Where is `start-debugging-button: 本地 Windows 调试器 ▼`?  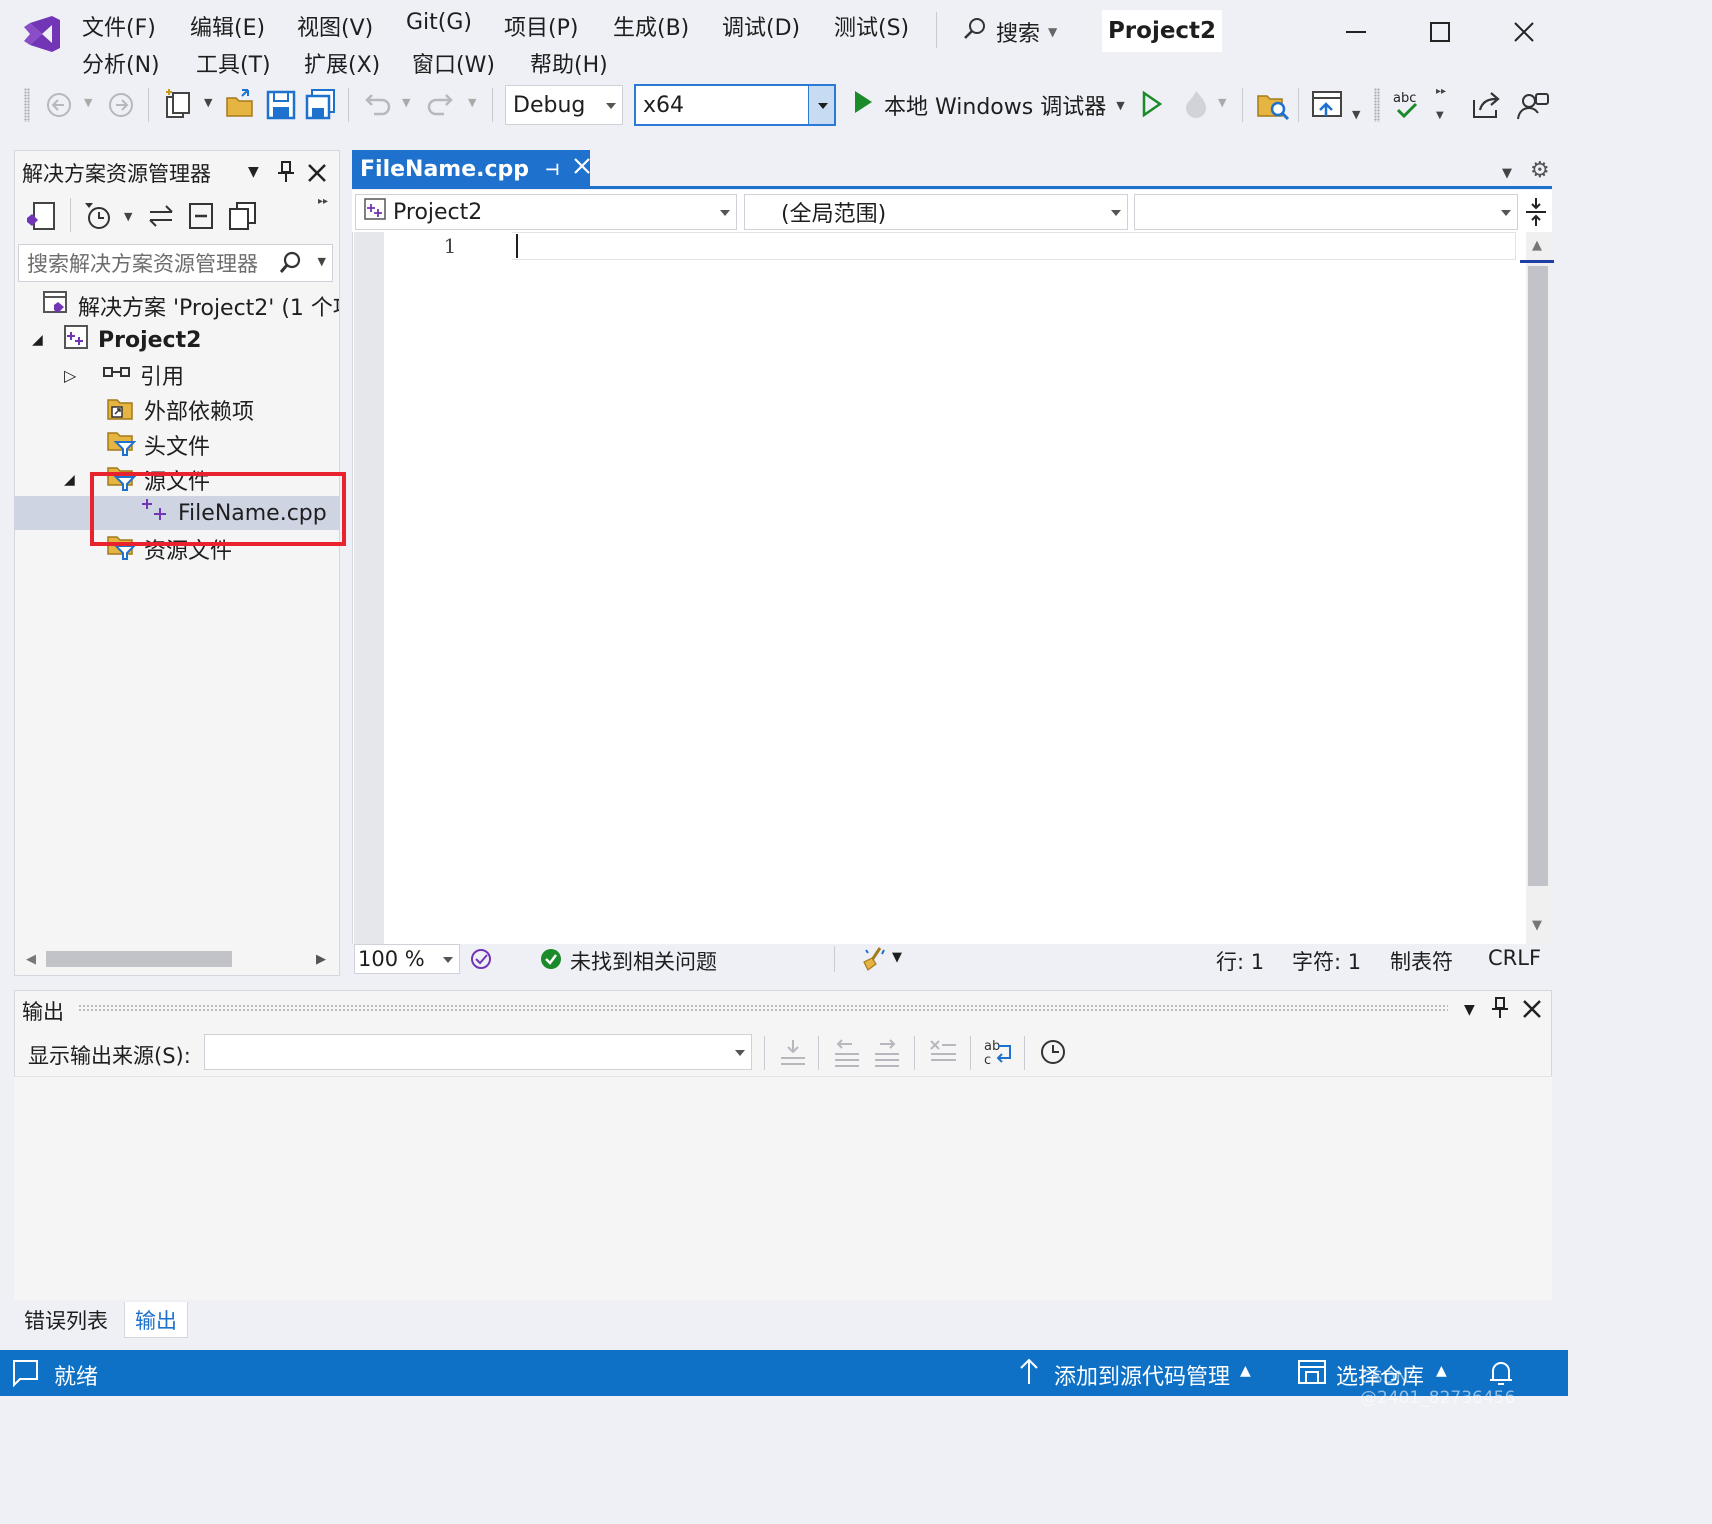 start-debugging-button: 本地 Windows 调试器 ▼ is located at coordinates (988, 105).